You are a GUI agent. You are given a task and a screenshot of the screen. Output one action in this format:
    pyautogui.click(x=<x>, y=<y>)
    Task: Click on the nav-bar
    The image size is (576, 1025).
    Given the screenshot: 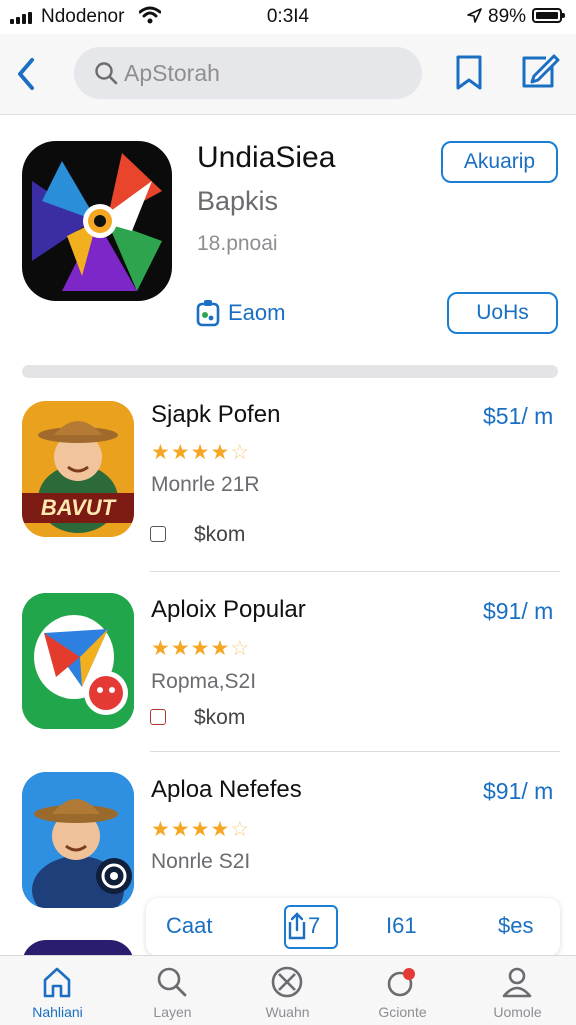 What is the action you would take?
    pyautogui.click(x=288, y=74)
    